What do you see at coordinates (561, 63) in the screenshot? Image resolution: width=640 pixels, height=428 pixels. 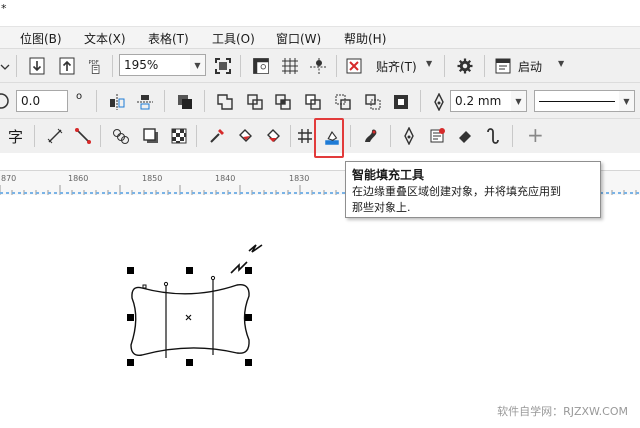 I see `launch-dropdown-icon: ▼` at bounding box center [561, 63].